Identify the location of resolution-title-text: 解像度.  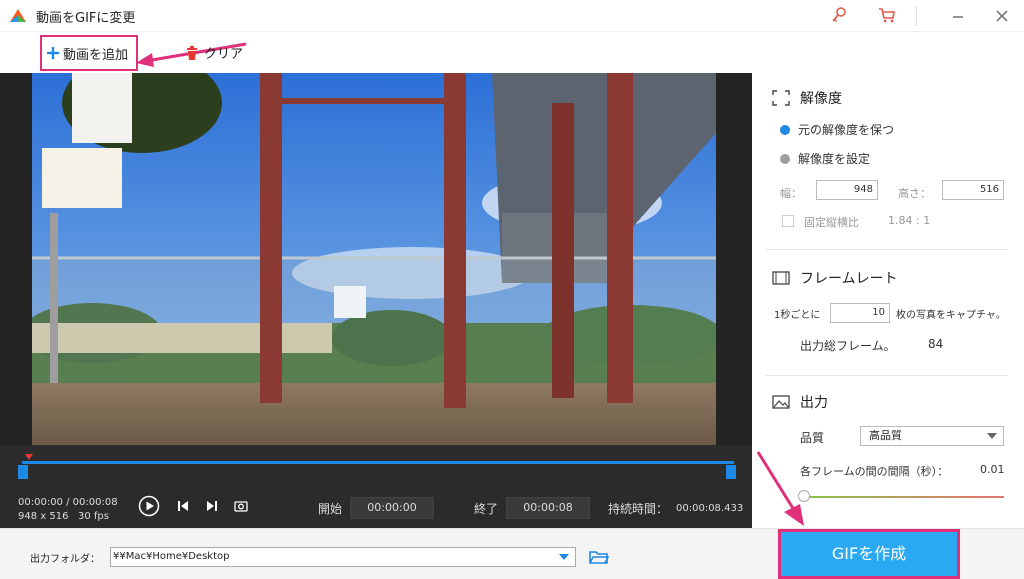
(821, 99).